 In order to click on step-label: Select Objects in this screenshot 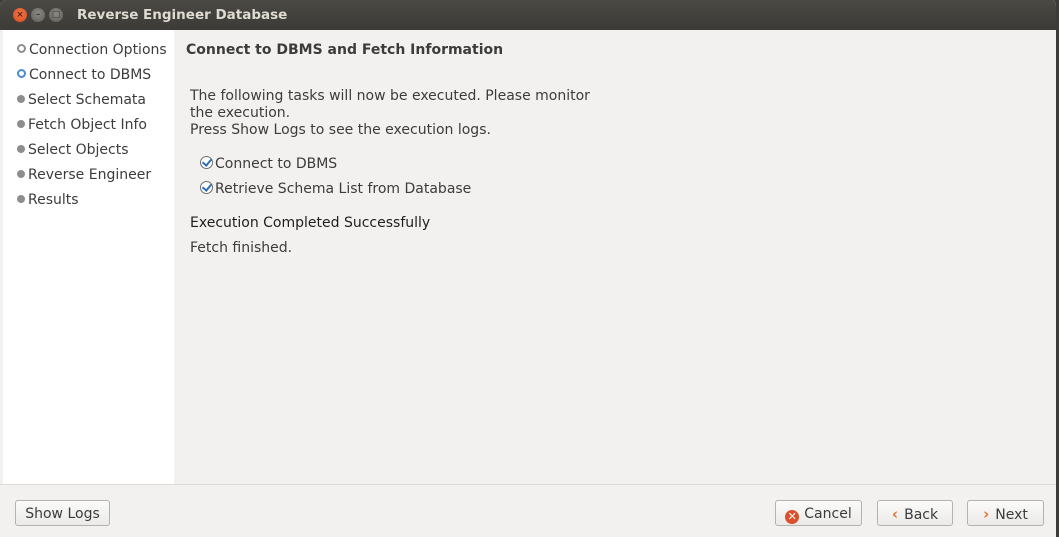, I will do `click(78, 150)`.